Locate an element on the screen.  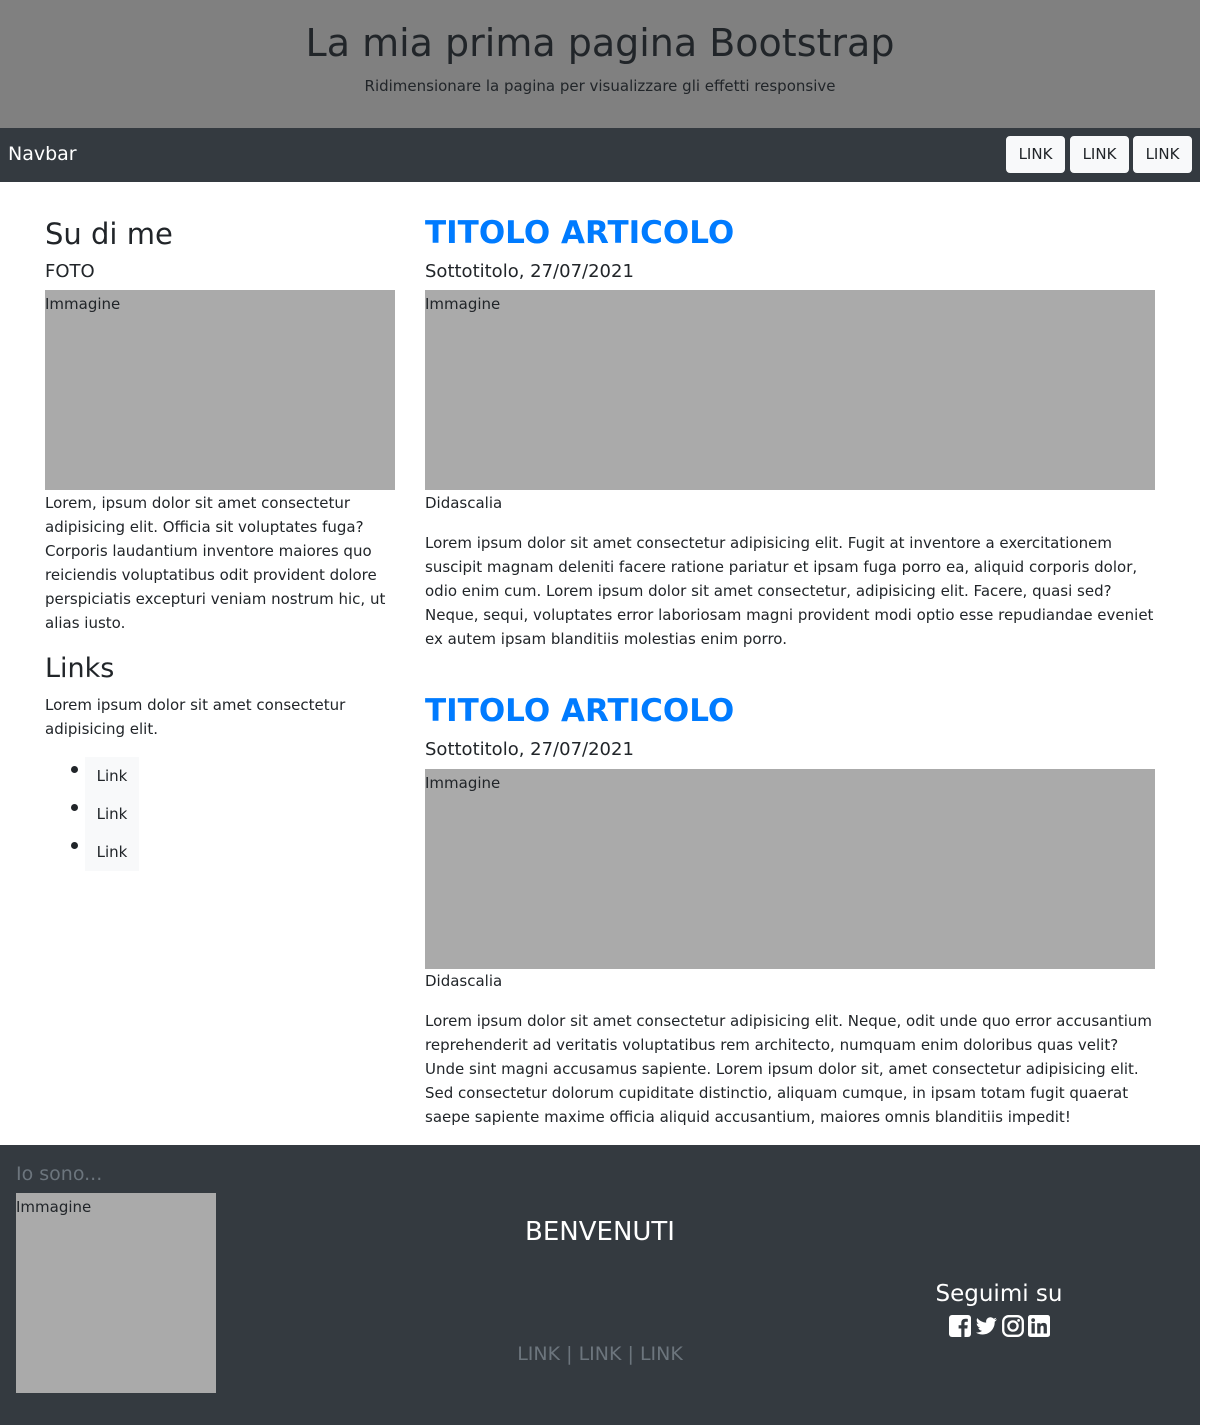
footer-link-1: LINK is located at coordinates (538, 1354).